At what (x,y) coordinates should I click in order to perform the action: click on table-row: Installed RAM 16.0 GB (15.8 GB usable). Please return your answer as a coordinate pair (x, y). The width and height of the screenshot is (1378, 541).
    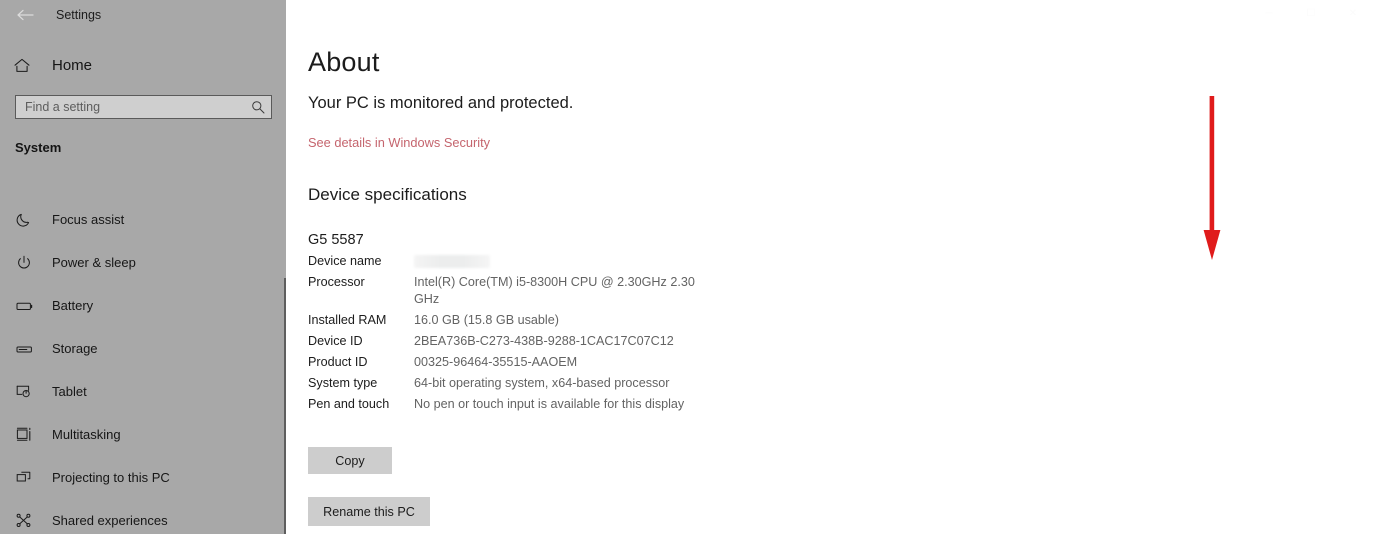
    Looking at the image, I should click on (588, 320).